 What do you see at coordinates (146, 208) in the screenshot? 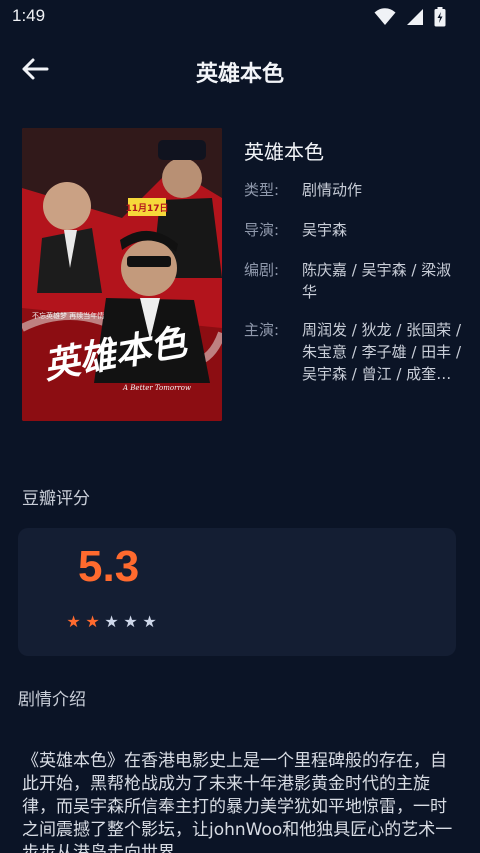
I see `poster-date-tag: 11月17日` at bounding box center [146, 208].